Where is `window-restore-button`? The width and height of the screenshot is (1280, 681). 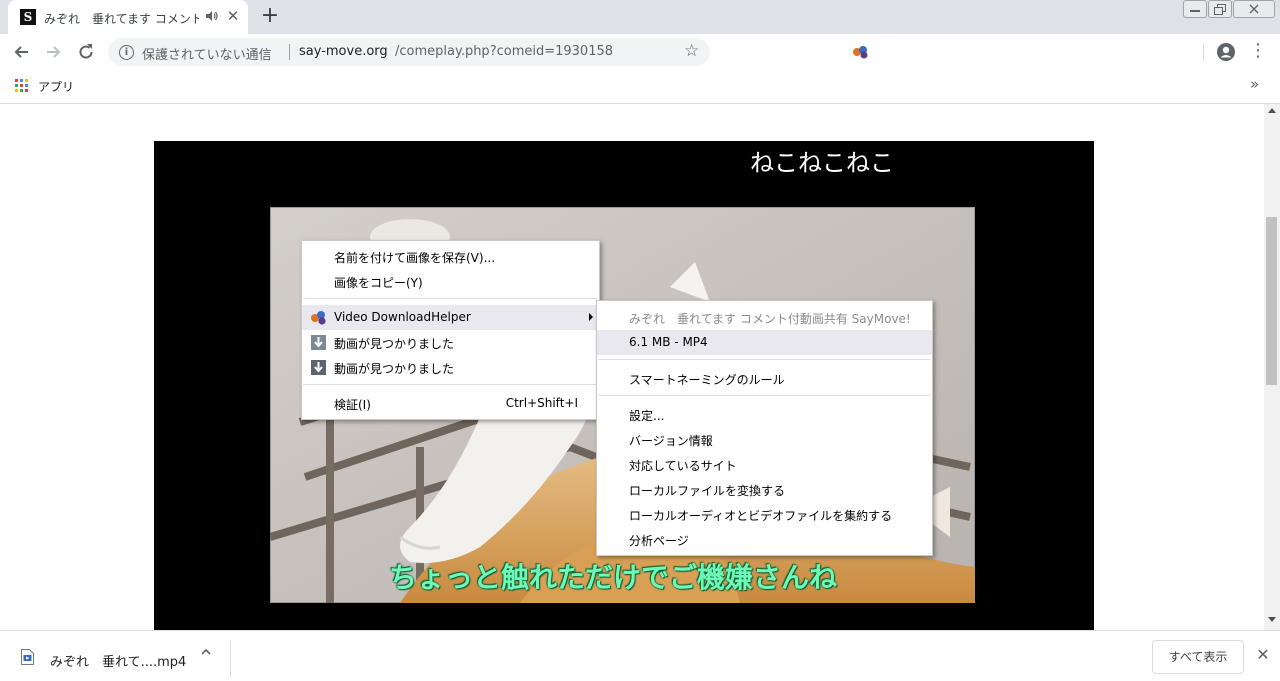 window-restore-button is located at coordinates (1220, 9).